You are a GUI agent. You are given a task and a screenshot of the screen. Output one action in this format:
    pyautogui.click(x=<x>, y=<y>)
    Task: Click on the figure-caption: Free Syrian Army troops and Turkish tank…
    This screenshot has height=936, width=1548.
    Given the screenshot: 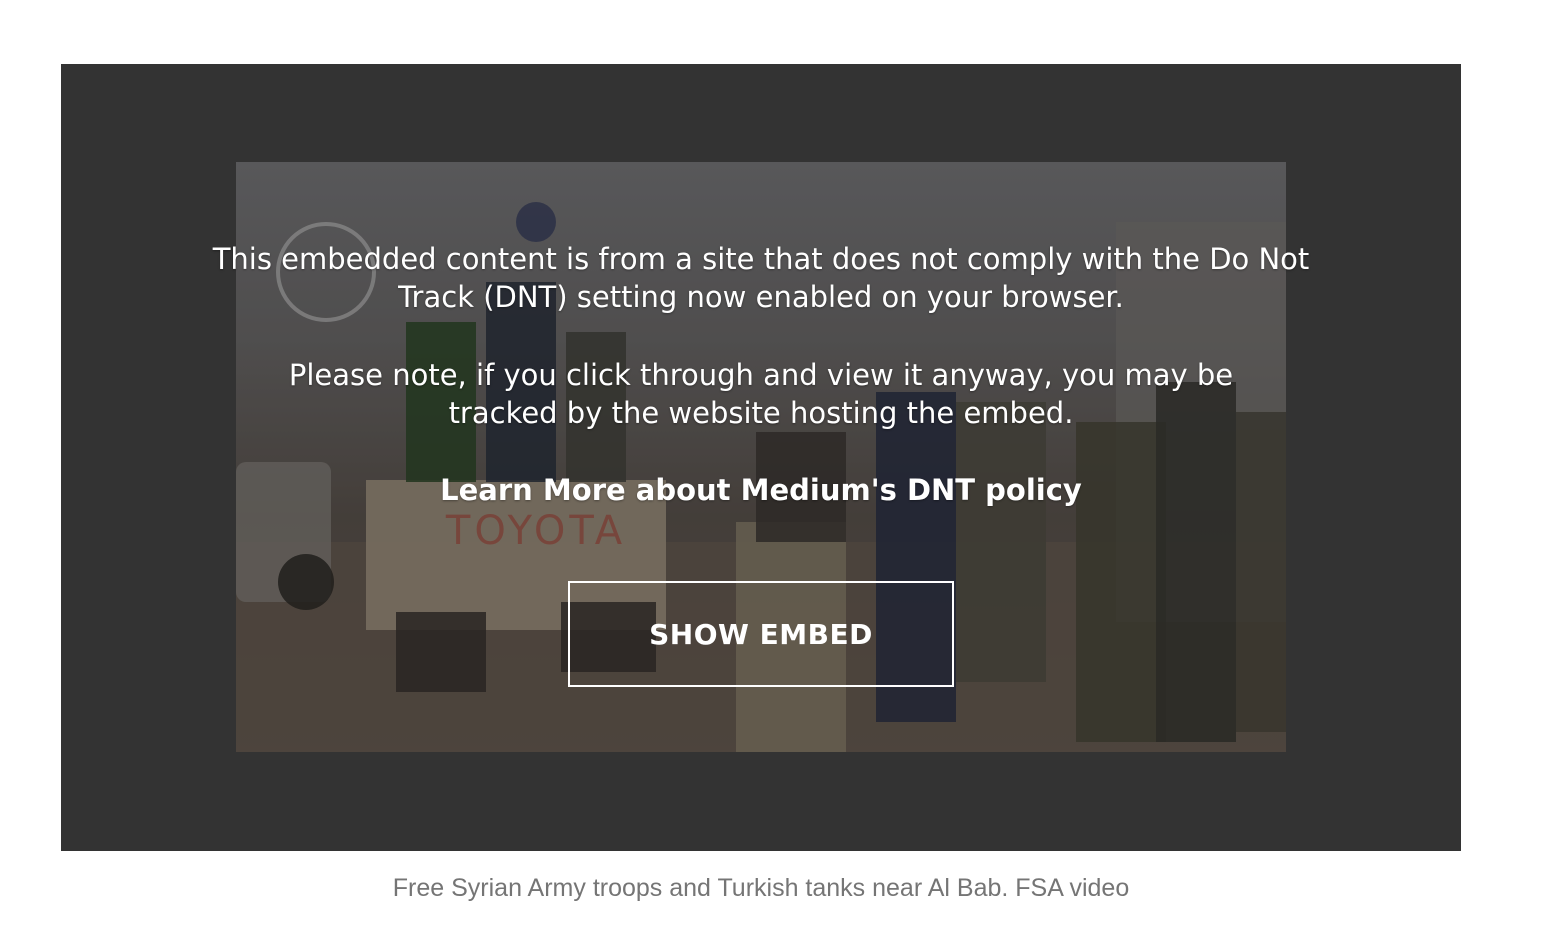 What is the action you would take?
    pyautogui.click(x=761, y=888)
    